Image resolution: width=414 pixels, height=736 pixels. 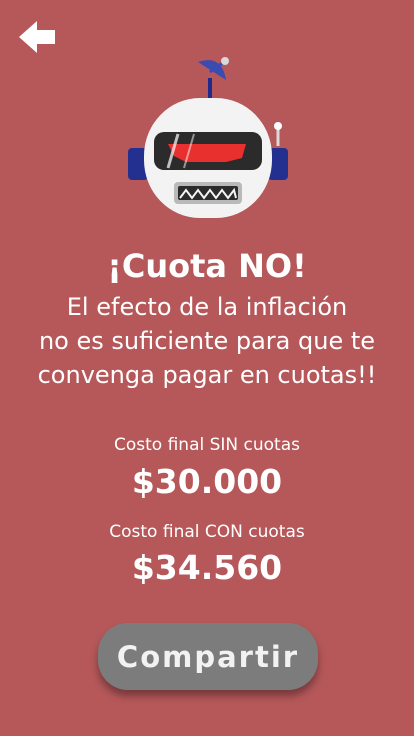 What do you see at coordinates (207, 375) in the screenshot?
I see `result-message-line: convenga pagar en cuotas!!` at bounding box center [207, 375].